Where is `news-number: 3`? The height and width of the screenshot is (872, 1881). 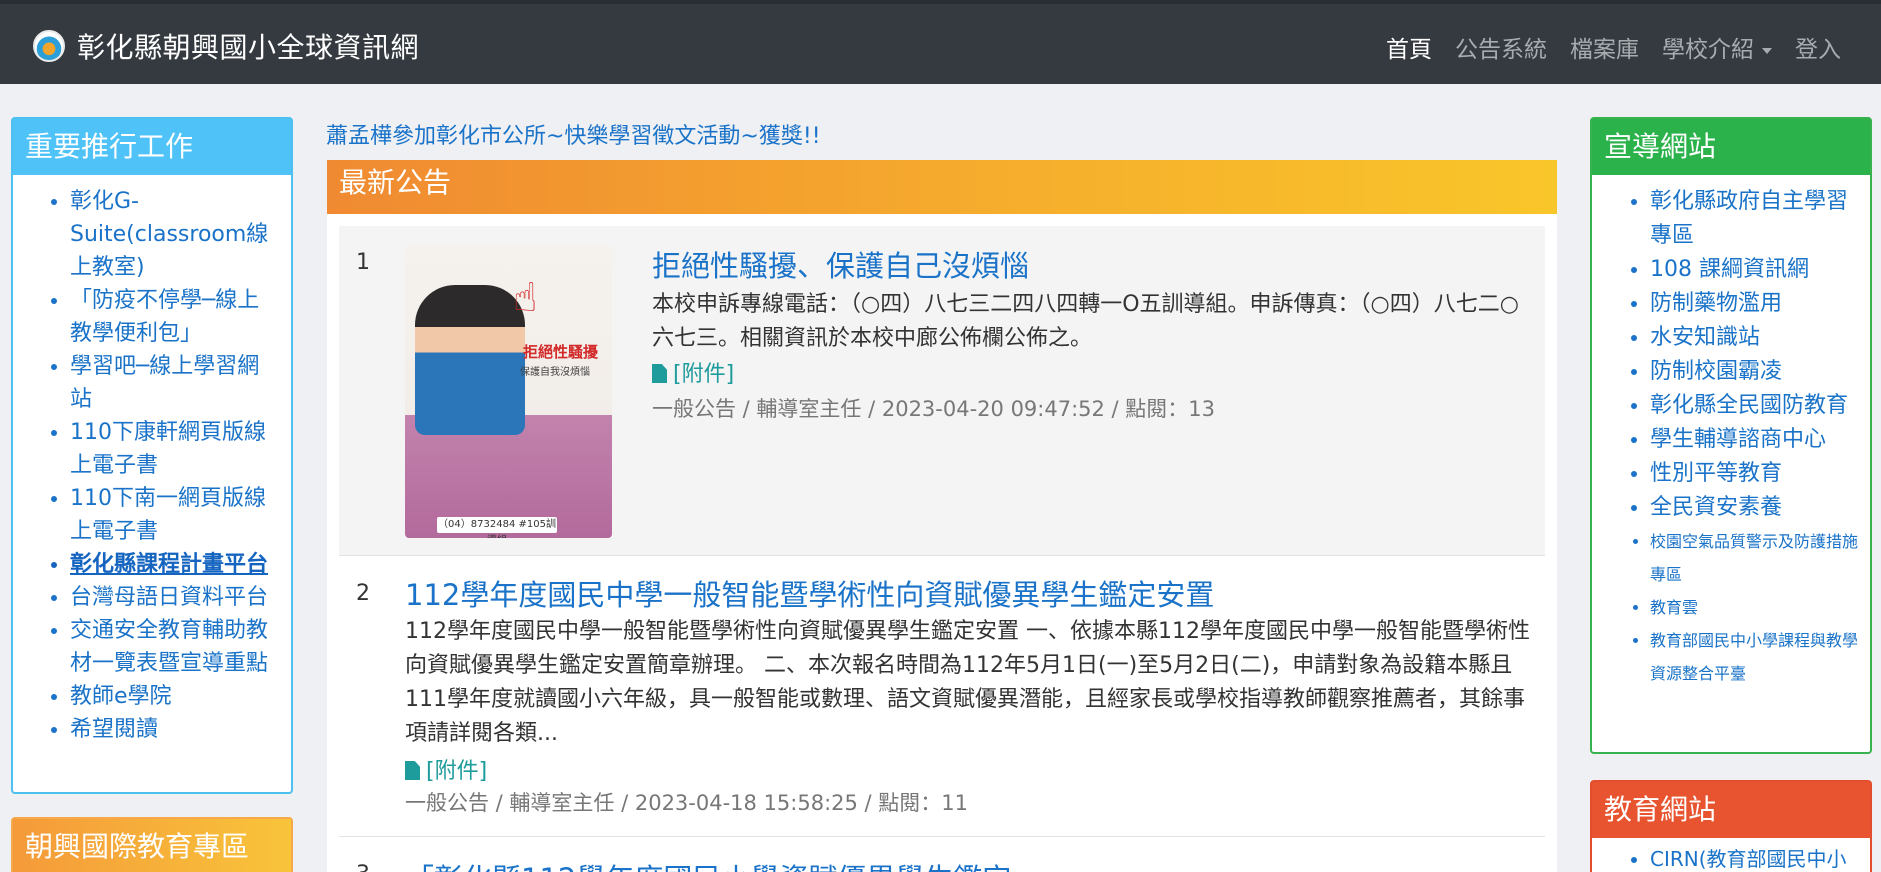
news-number: 3 is located at coordinates (363, 867).